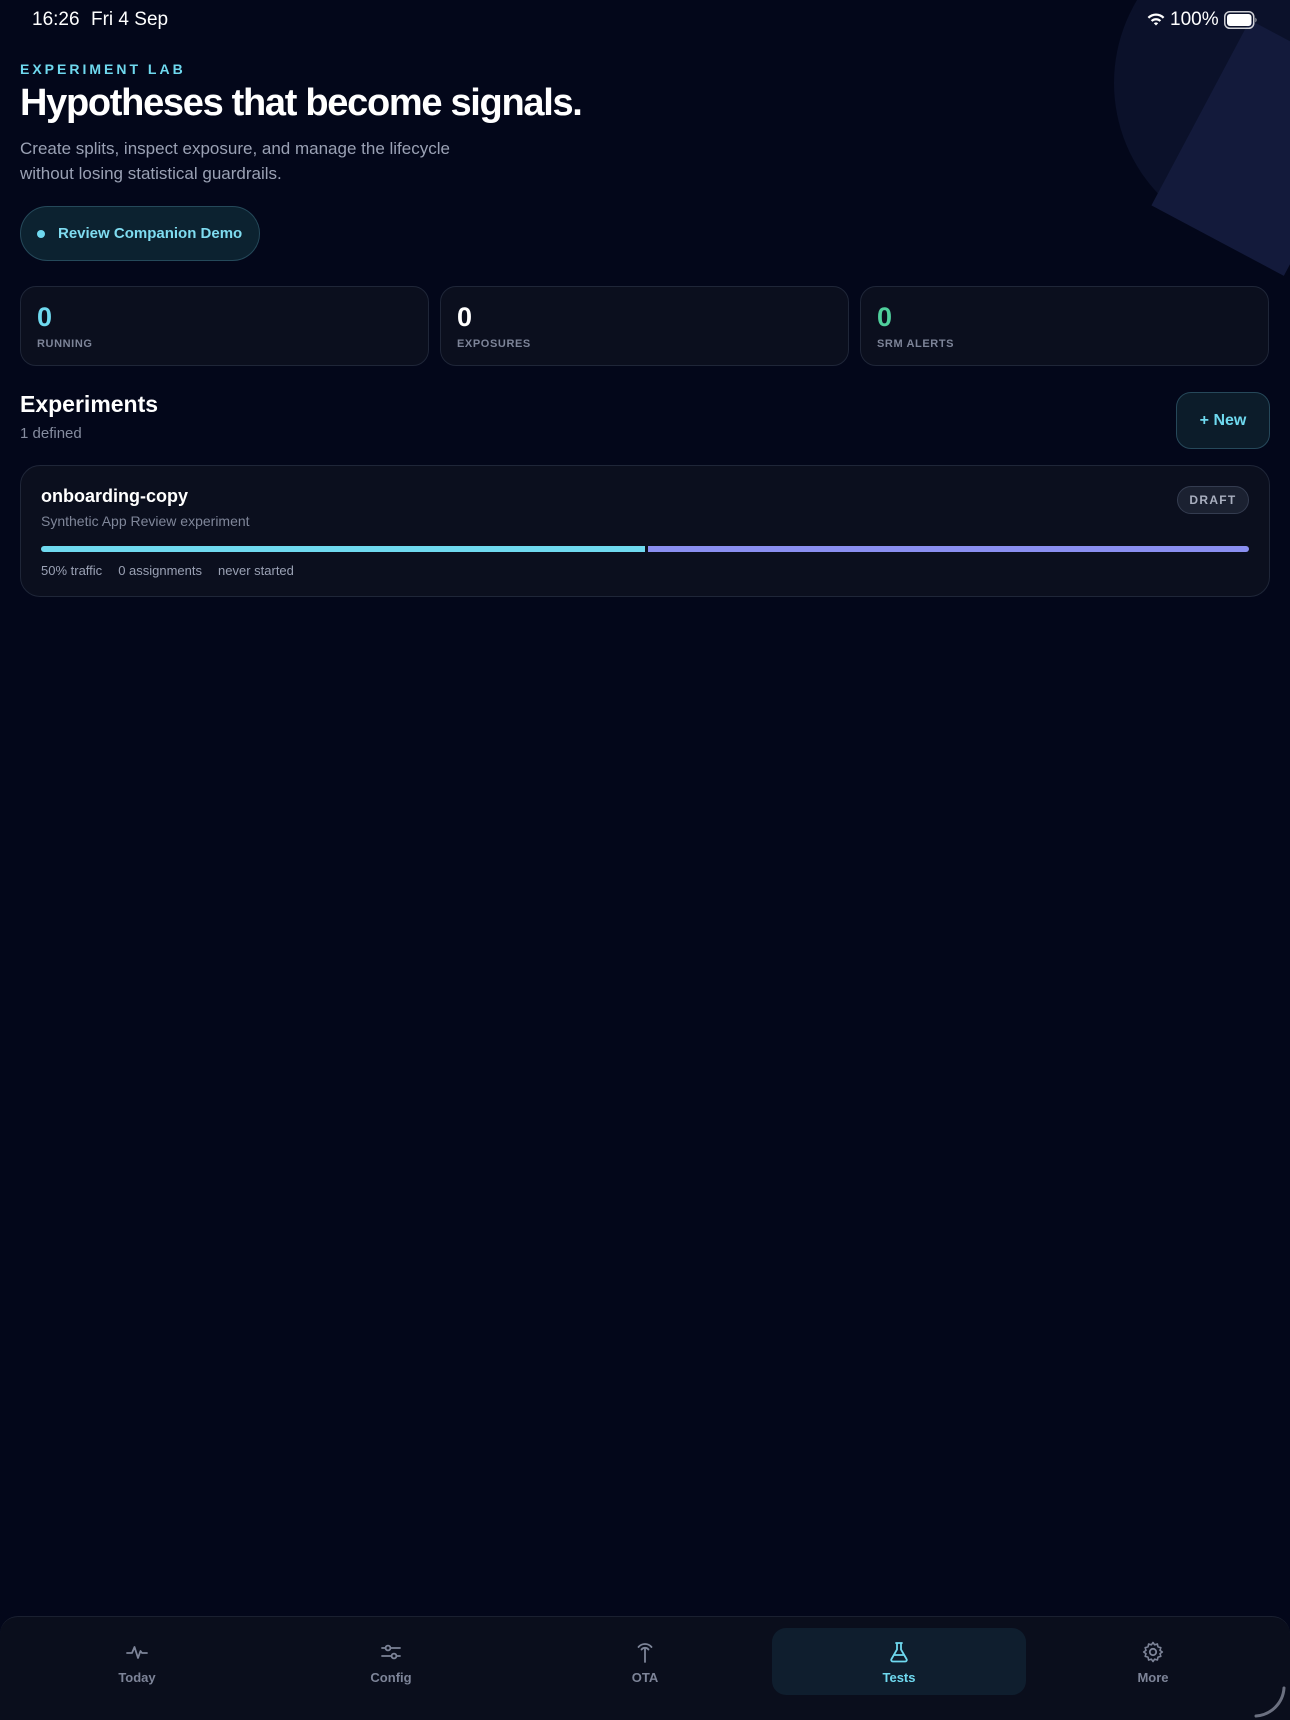  Describe the element at coordinates (645, 20) in the screenshot. I see `status-bar: 16:26 Fri 4 Sep 100%` at that location.